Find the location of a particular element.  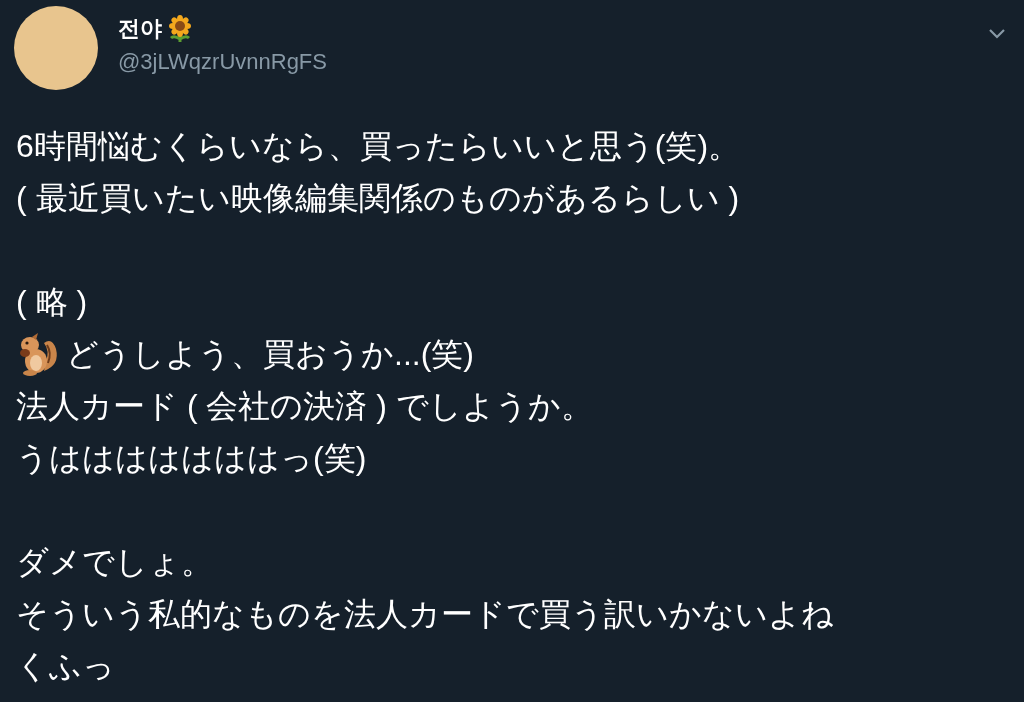

tweet-line: 法人カード ( 会社の決済 ) でしようか。 is located at coordinates (305, 406).